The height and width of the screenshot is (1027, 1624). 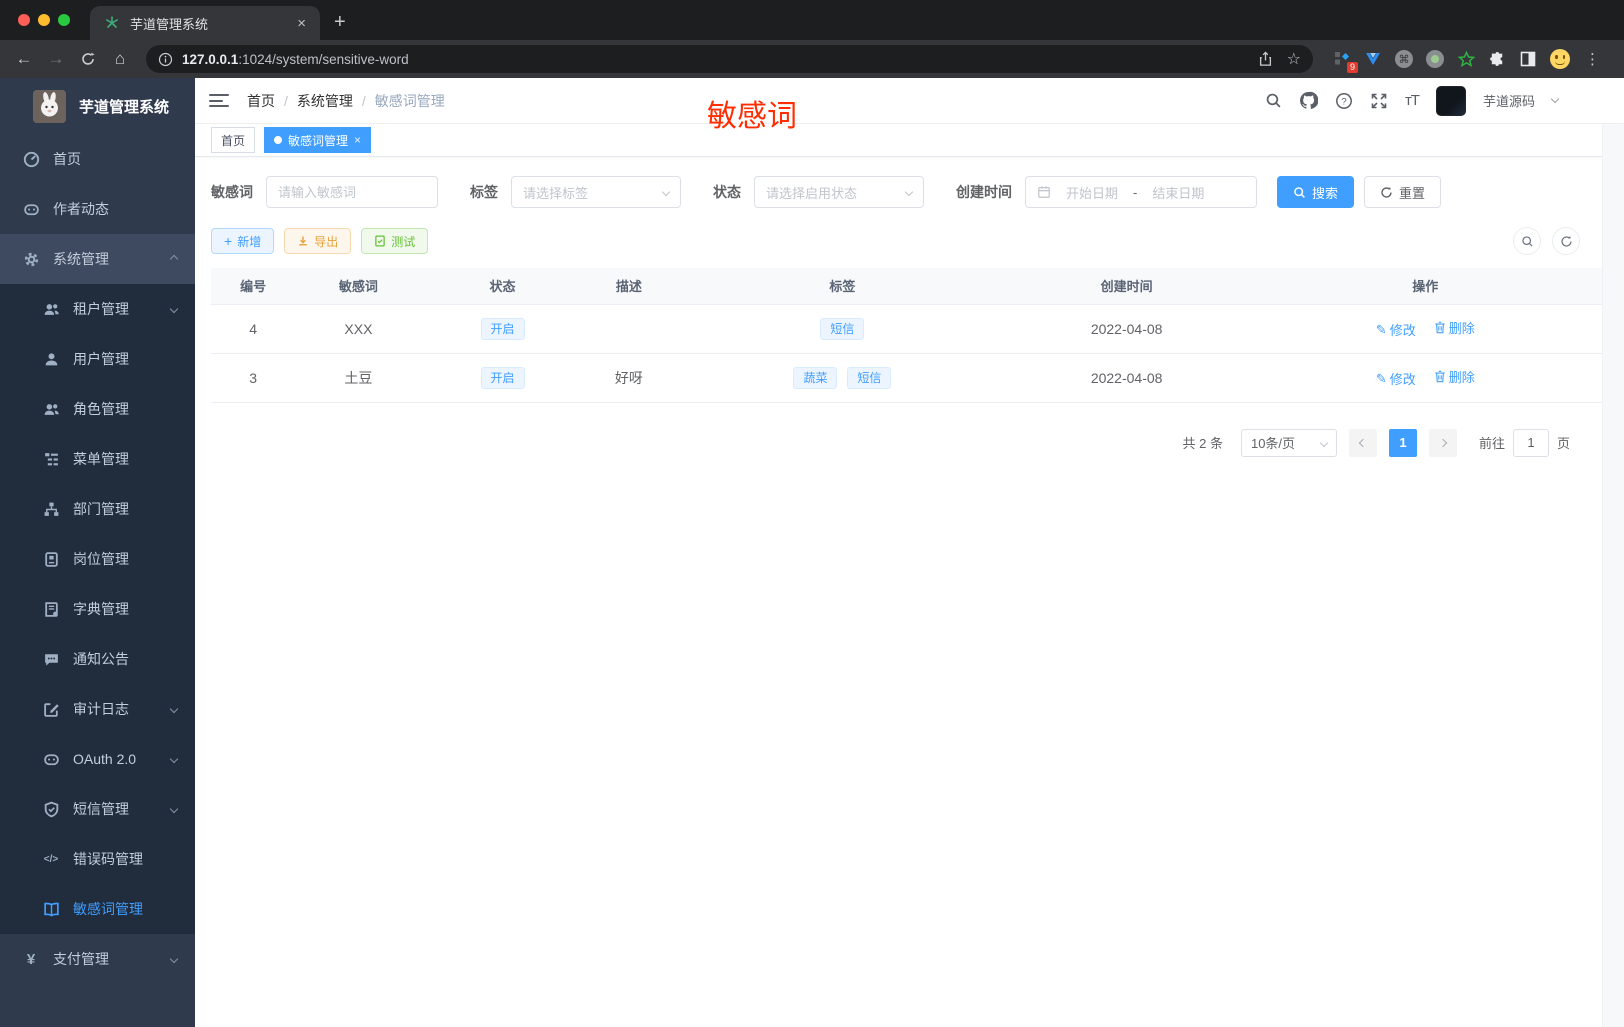 What do you see at coordinates (97, 209) in the screenshot?
I see `sidebar-item-author-news: 作者动态` at bounding box center [97, 209].